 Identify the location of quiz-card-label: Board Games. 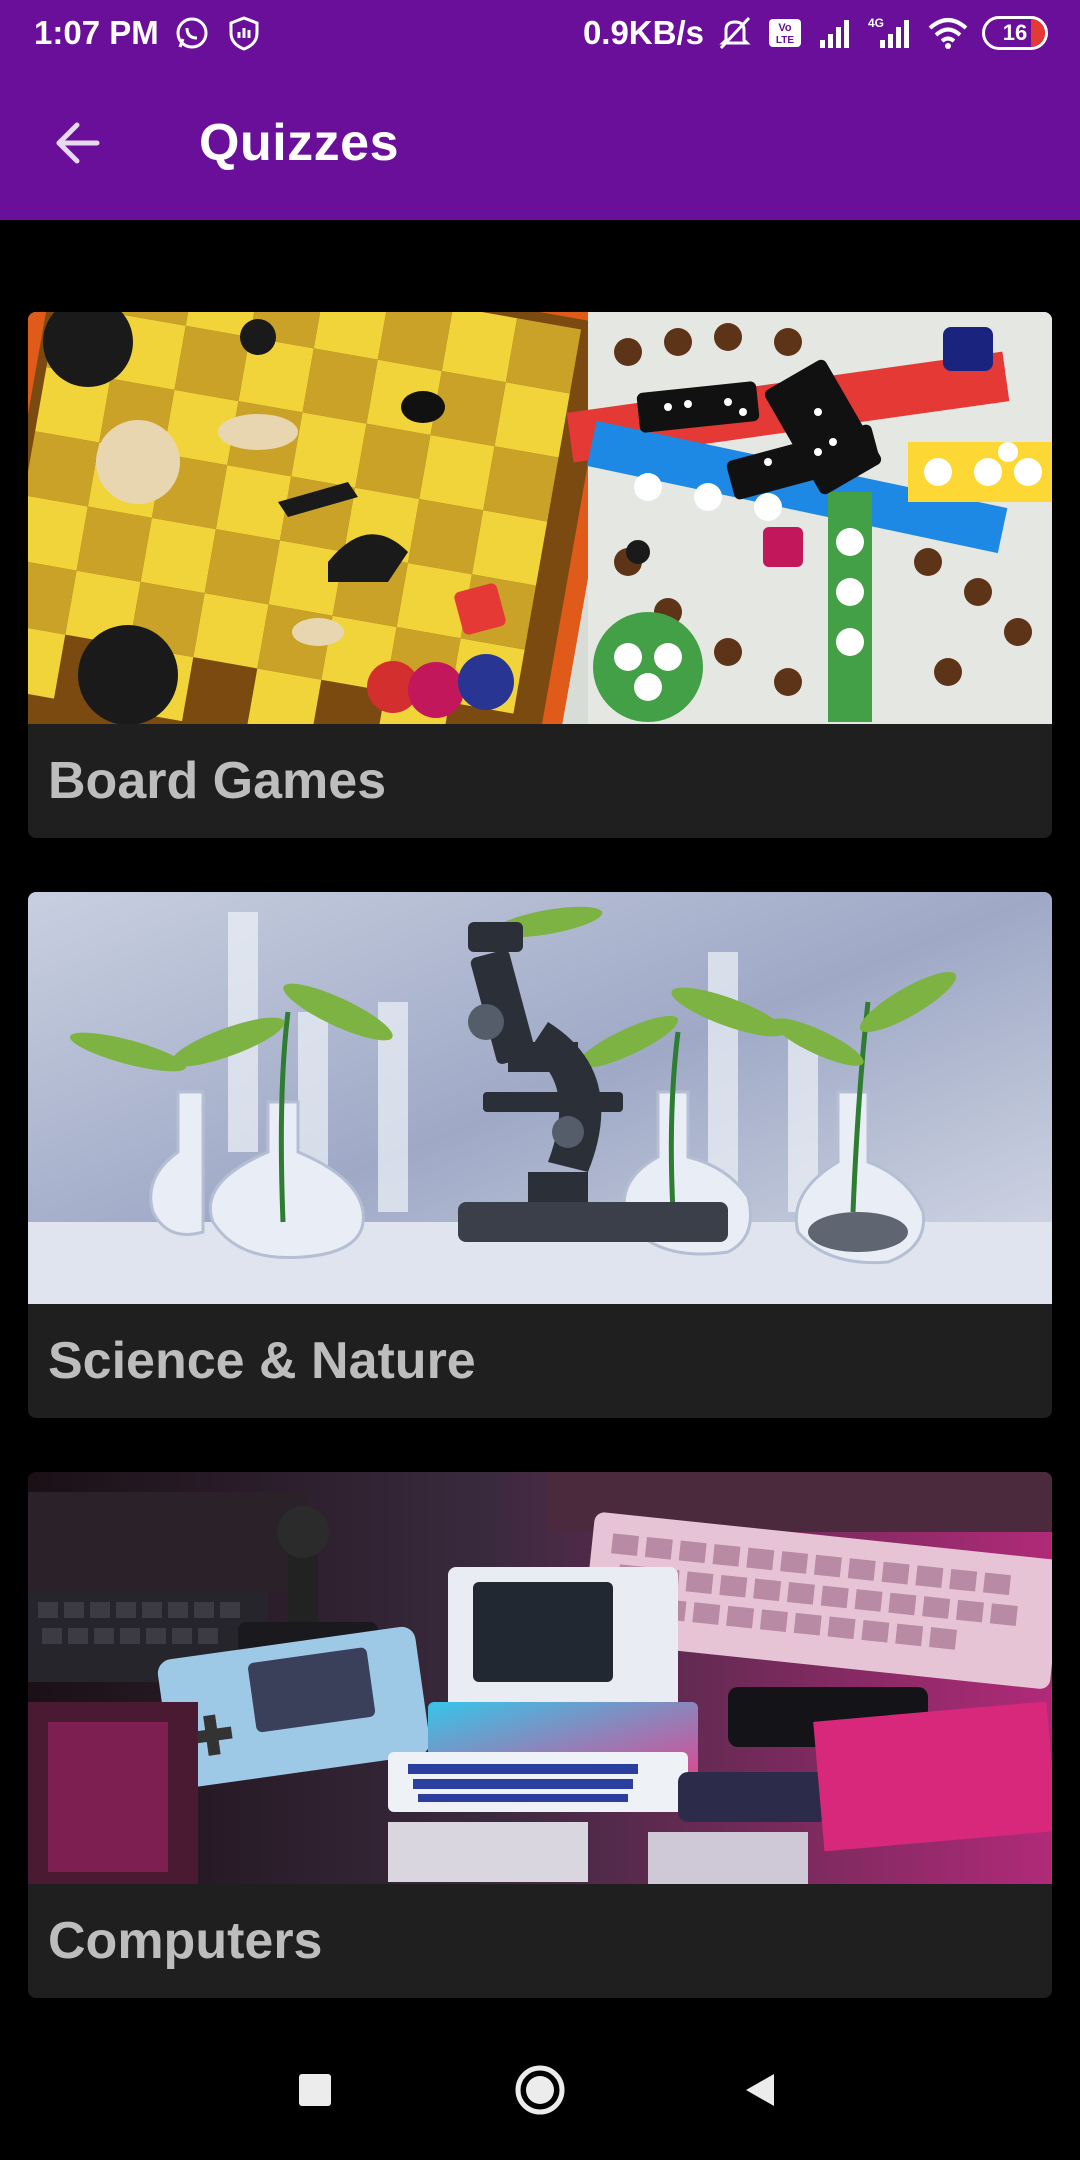
(217, 781).